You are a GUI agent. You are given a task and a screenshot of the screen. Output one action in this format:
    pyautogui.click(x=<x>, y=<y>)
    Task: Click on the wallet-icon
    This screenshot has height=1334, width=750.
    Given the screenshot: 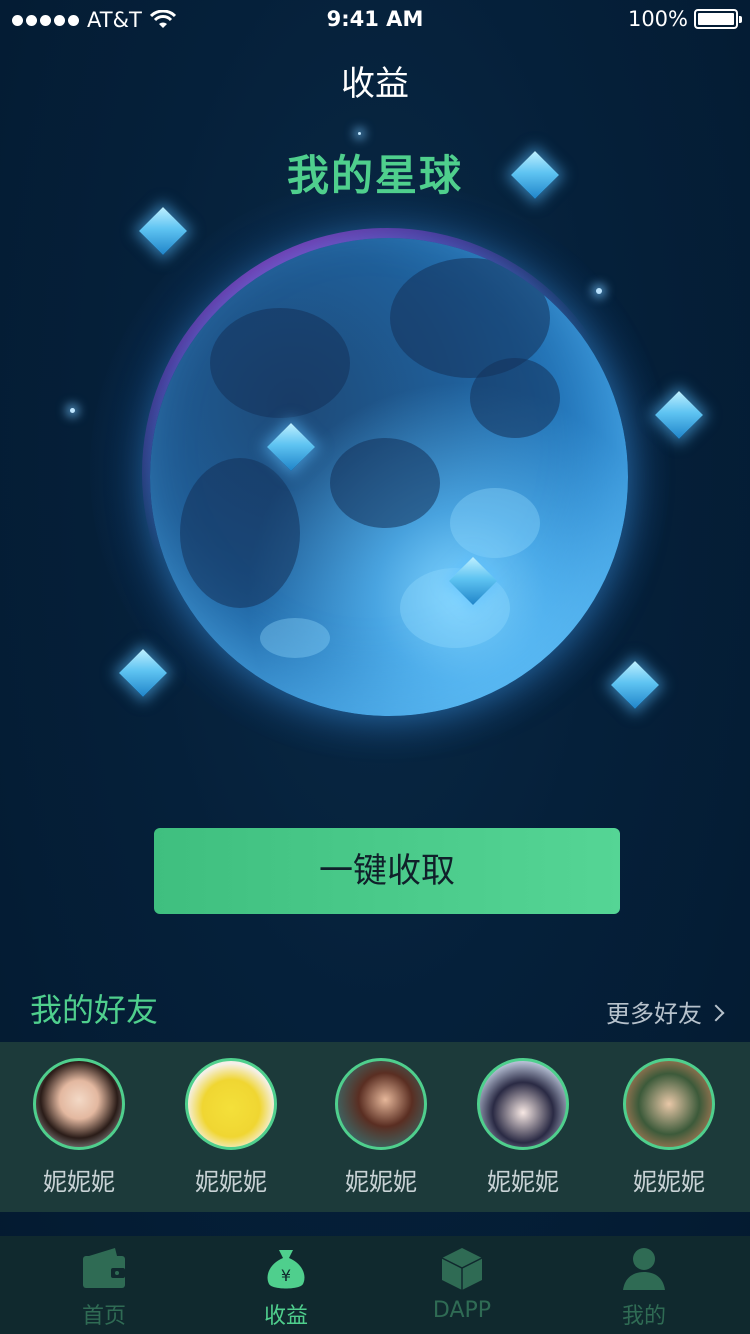 What is the action you would take?
    pyautogui.click(x=104, y=1269)
    